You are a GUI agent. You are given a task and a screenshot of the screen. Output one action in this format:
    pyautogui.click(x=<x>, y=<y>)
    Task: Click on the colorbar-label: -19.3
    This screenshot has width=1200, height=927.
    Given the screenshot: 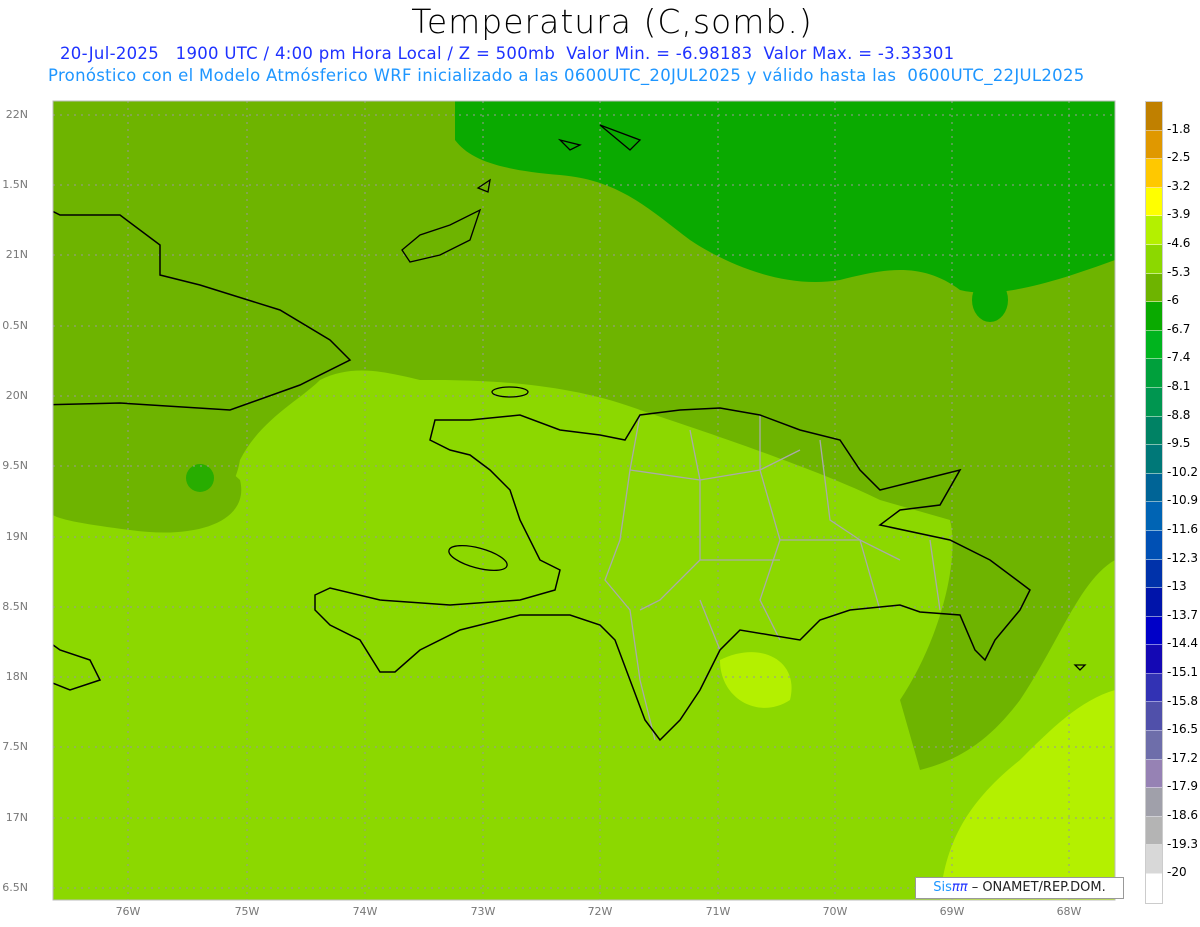 What is the action you would take?
    pyautogui.click(x=1183, y=843)
    